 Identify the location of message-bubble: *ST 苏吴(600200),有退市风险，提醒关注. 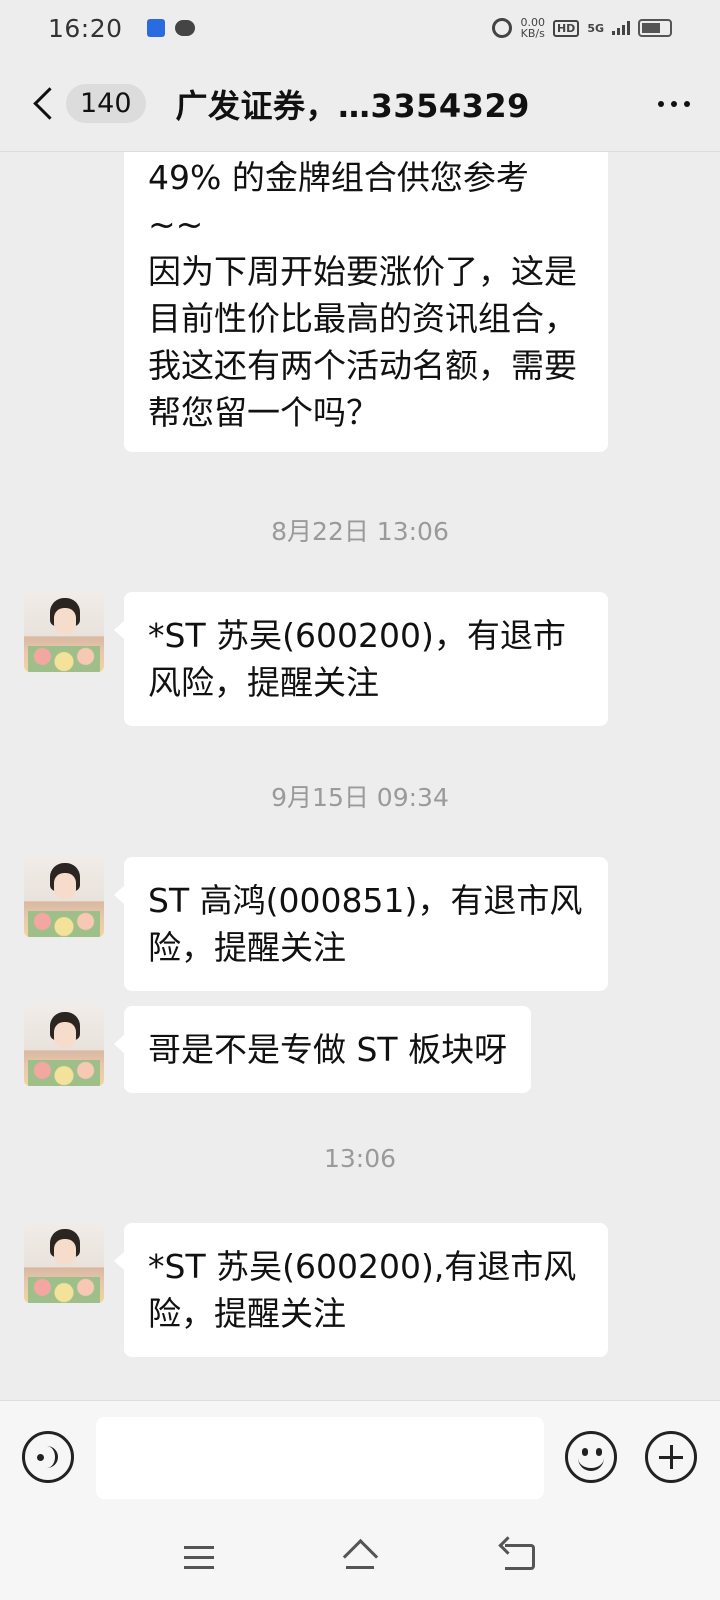
(361, 1290).